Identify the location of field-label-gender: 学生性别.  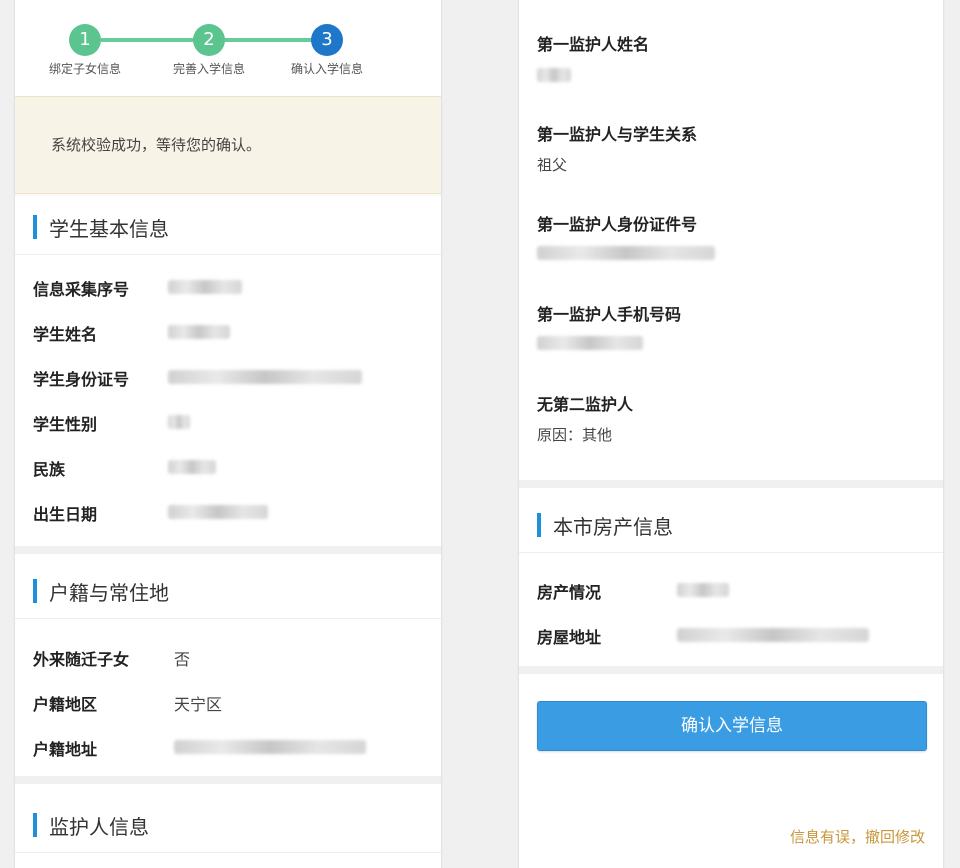
(65, 424).